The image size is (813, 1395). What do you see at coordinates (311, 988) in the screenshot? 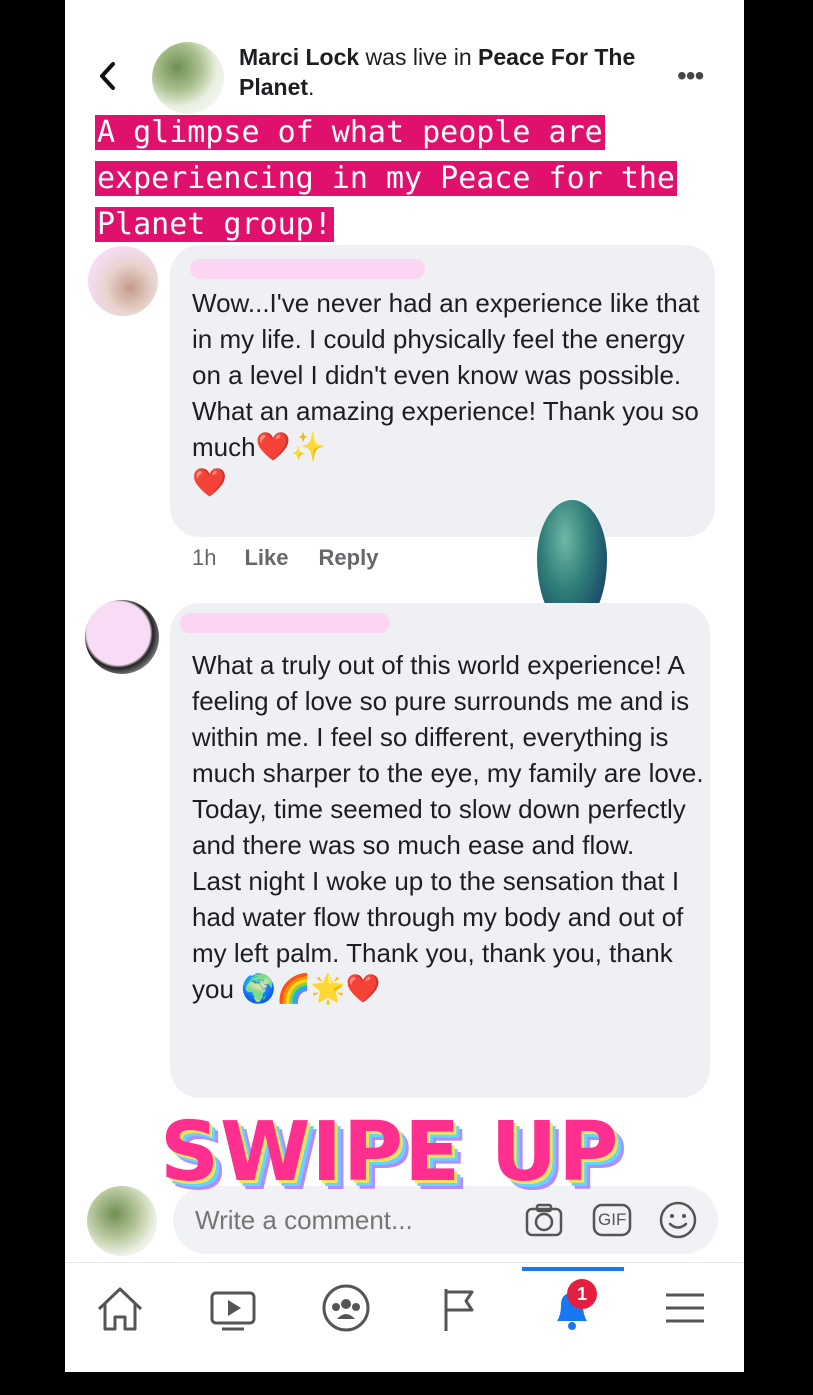
I see `earth-rainbow-star-heart-emoji: 🌍🌈🌟❤️` at bounding box center [311, 988].